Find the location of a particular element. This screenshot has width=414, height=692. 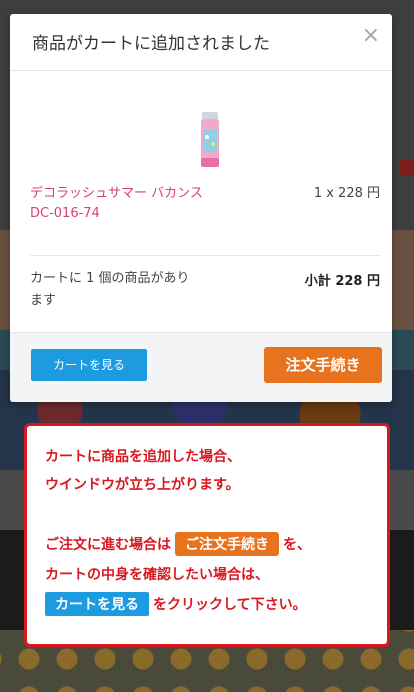

callout-line-5: カートを見る をクリックして下さい。 is located at coordinates (176, 604).